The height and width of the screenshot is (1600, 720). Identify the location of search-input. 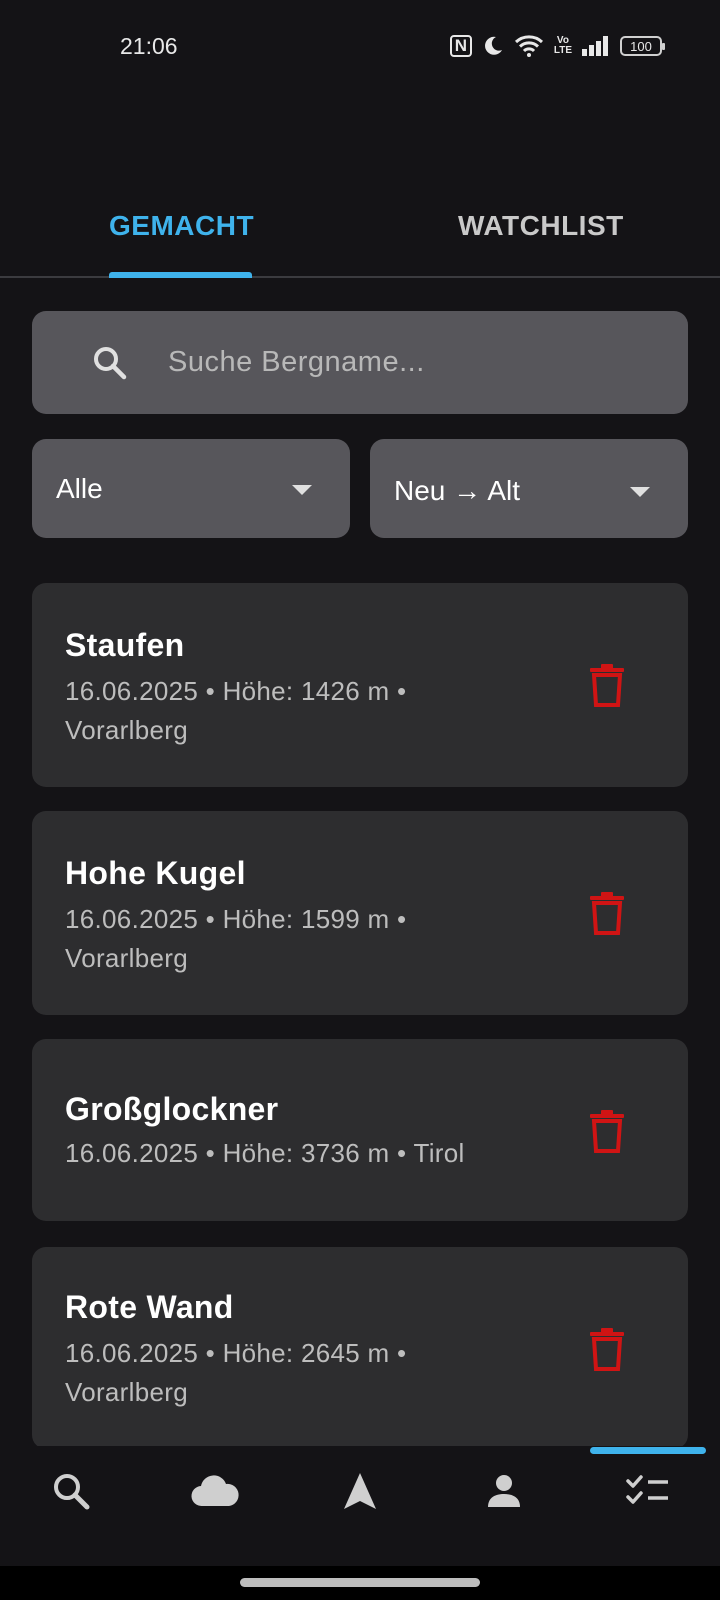
(418, 362).